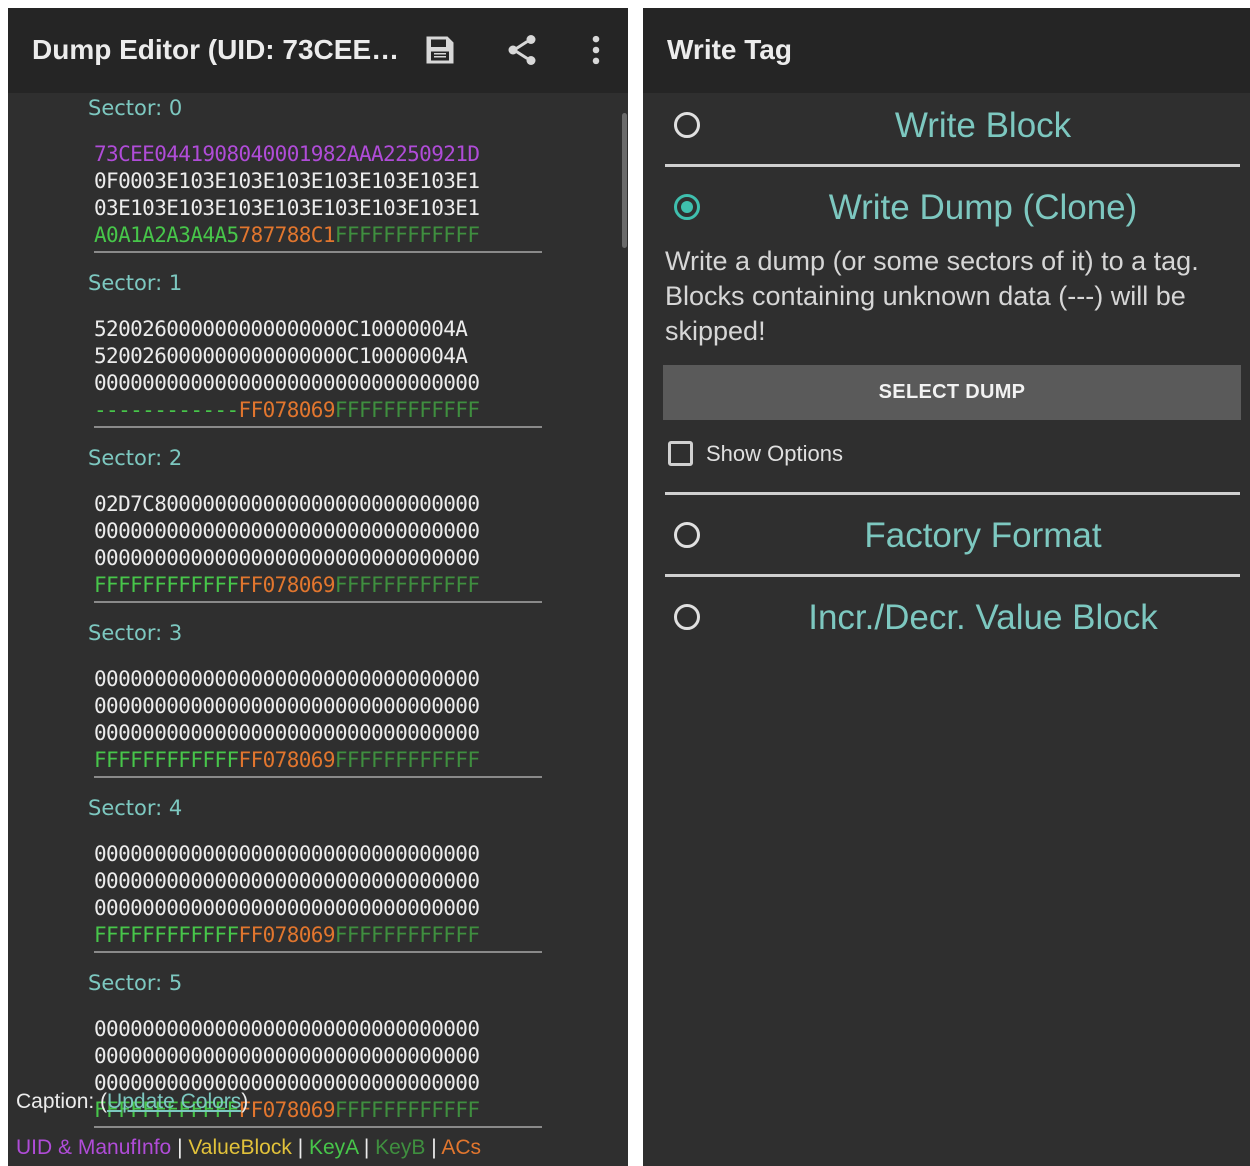 Image resolution: width=1250 pixels, height=1166 pixels. I want to click on hex-segment: 787788C1, so click(287, 235).